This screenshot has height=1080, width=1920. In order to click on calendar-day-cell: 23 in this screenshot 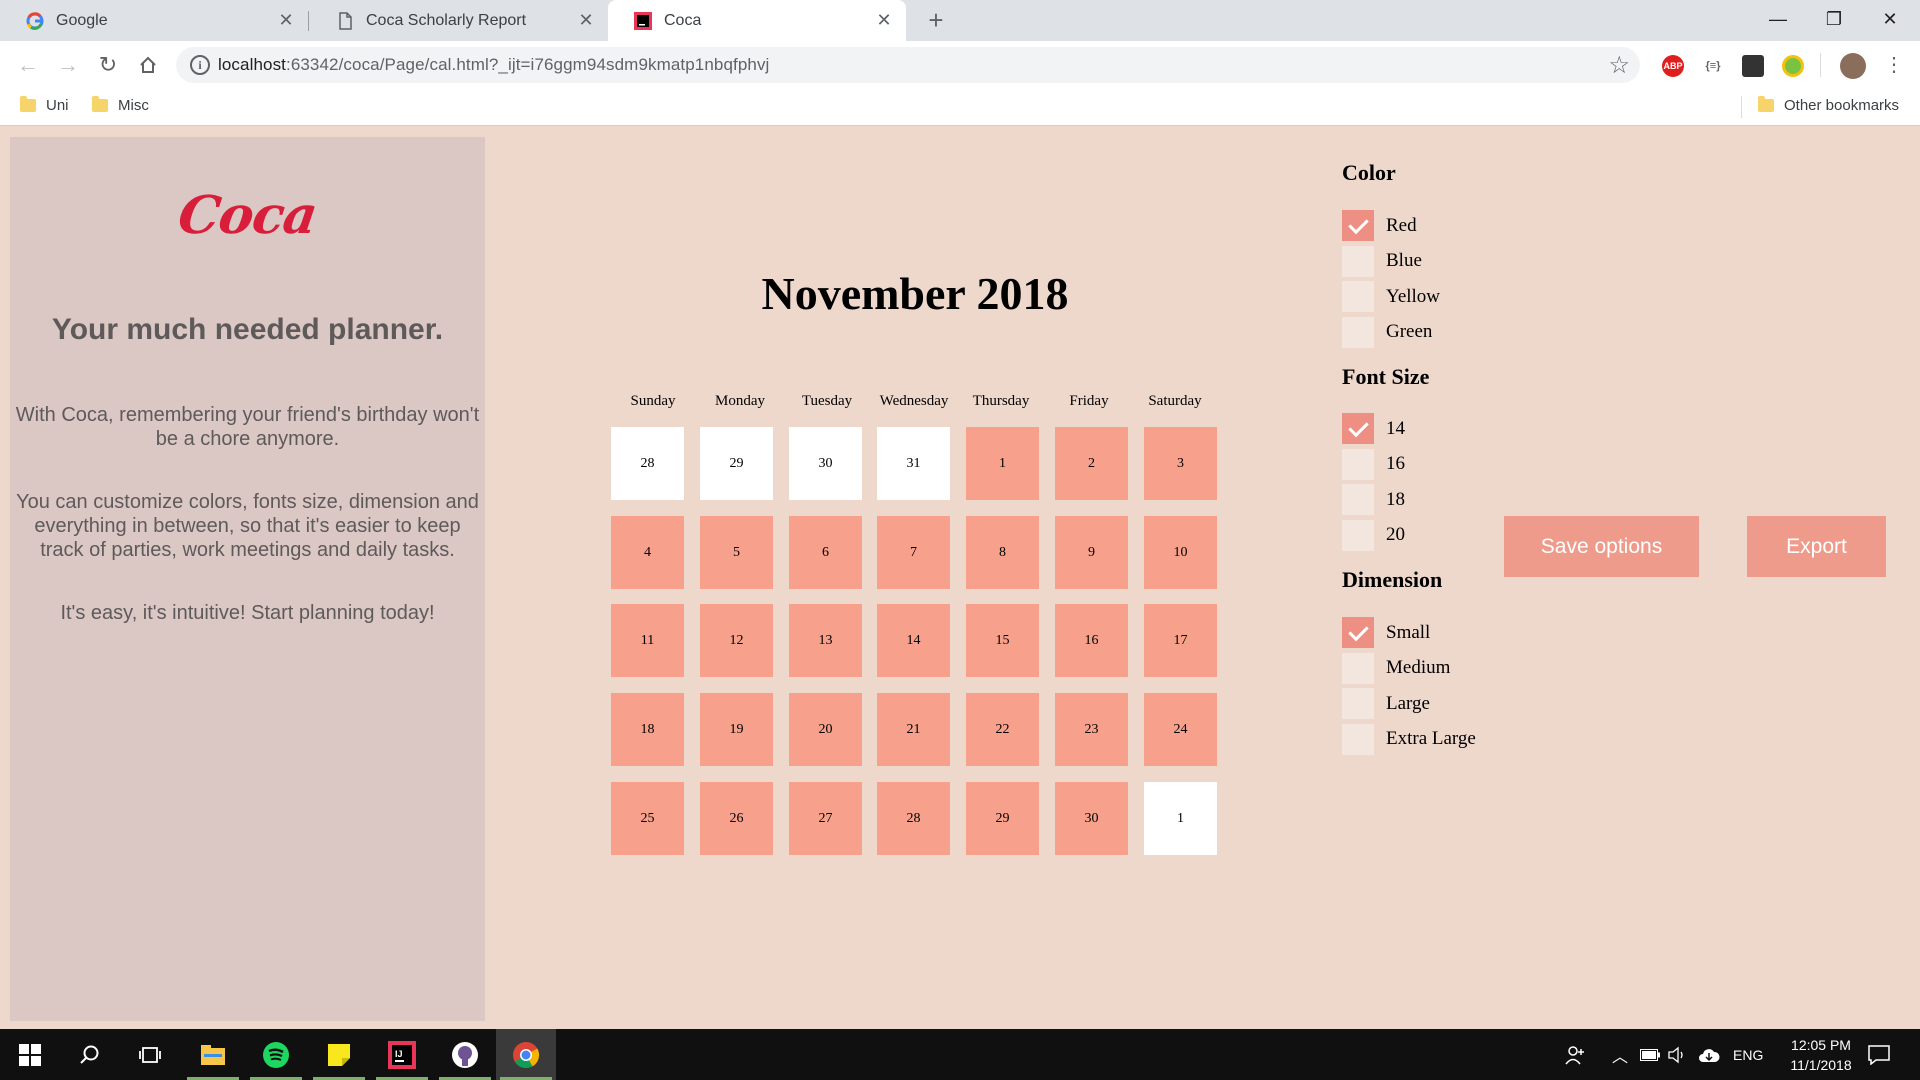, I will do `click(1091, 729)`.